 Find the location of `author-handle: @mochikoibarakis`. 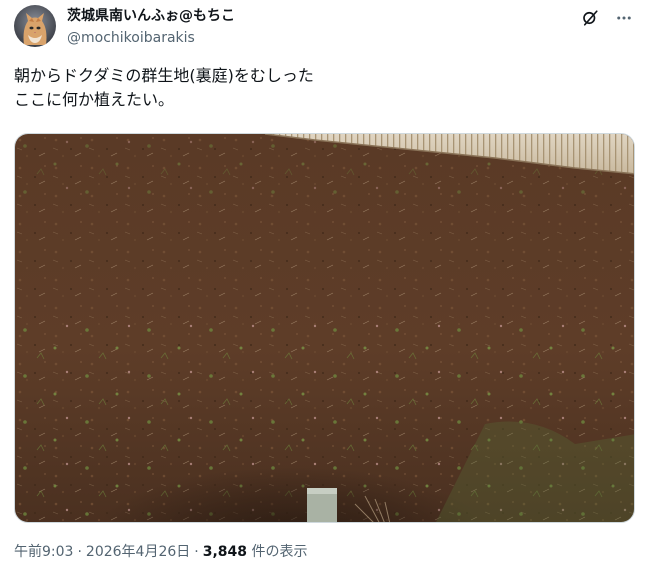

author-handle: @mochikoibarakis is located at coordinates (151, 38).